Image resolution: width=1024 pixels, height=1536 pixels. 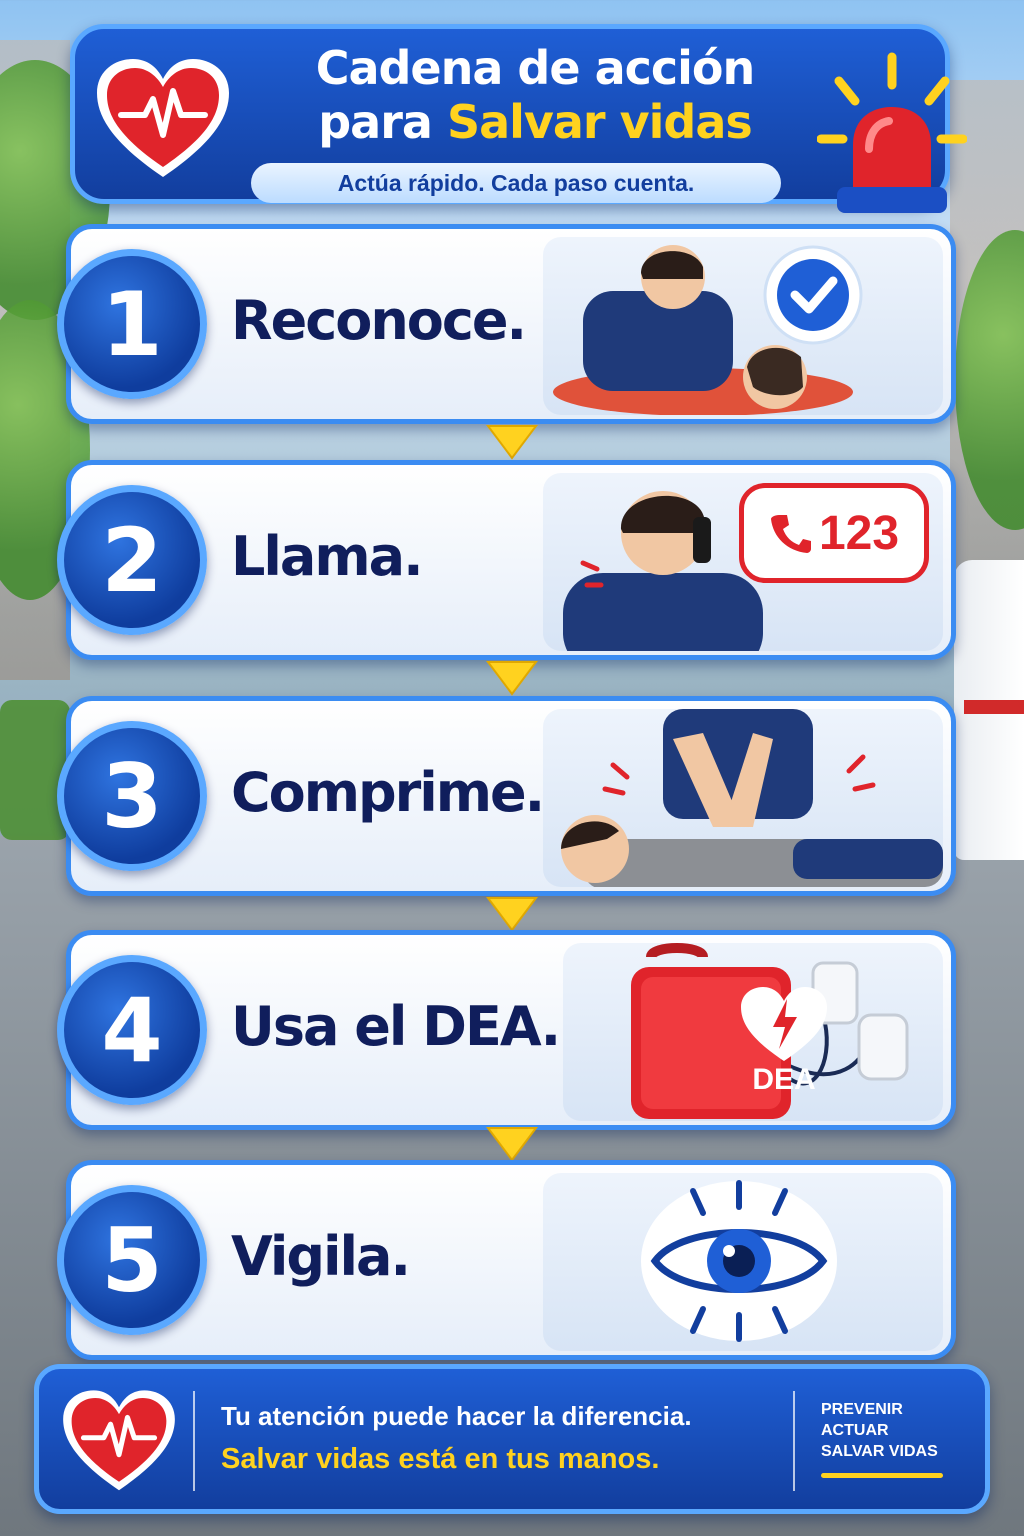 I want to click on tag-prevenir: PREVENIR, so click(x=862, y=1409).